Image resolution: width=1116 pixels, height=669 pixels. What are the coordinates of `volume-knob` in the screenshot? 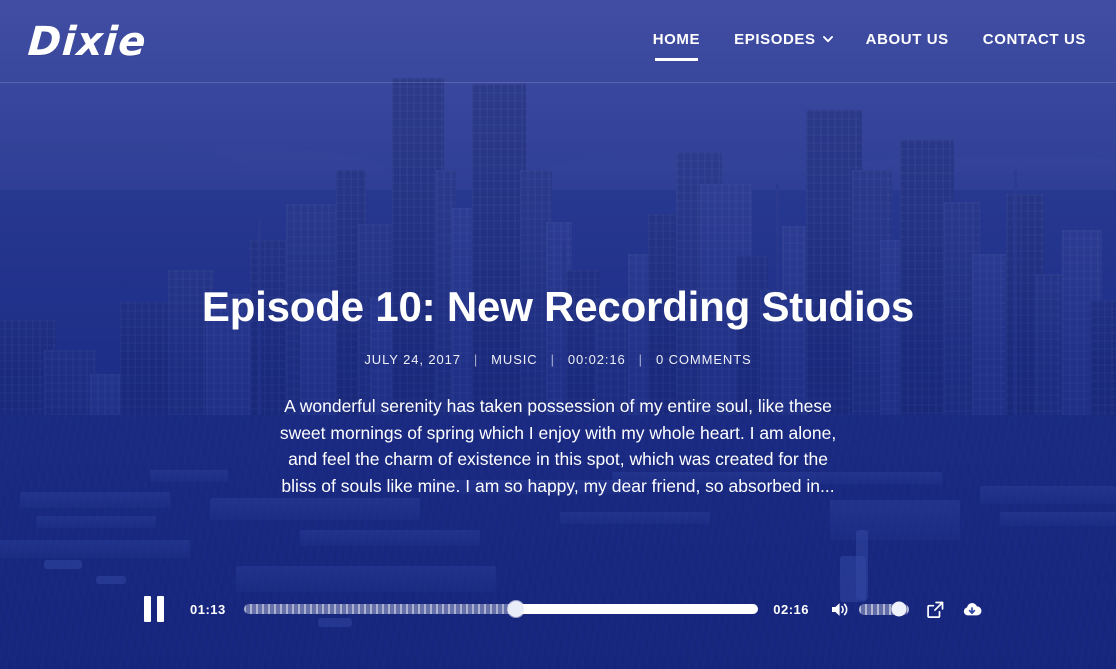 It's located at (899, 609).